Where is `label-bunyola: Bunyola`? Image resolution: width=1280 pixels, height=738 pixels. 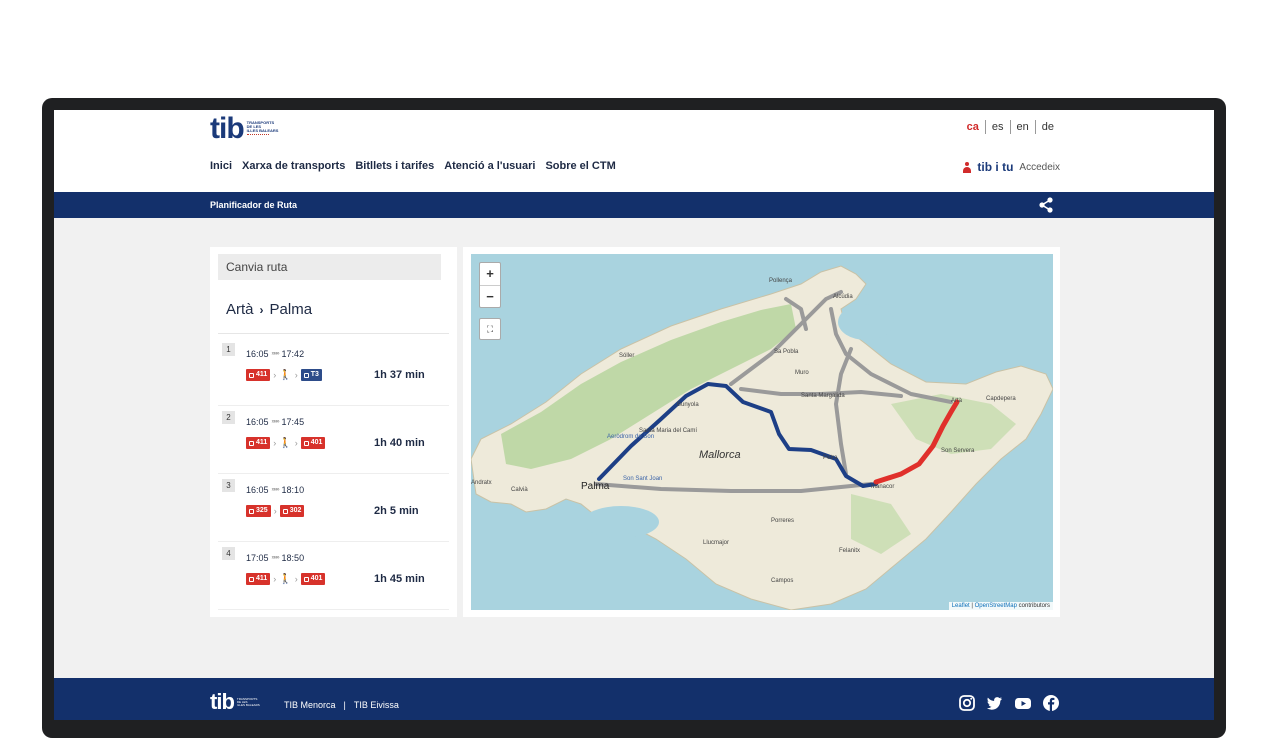
label-bunyola: Bunyola is located at coordinates (688, 405).